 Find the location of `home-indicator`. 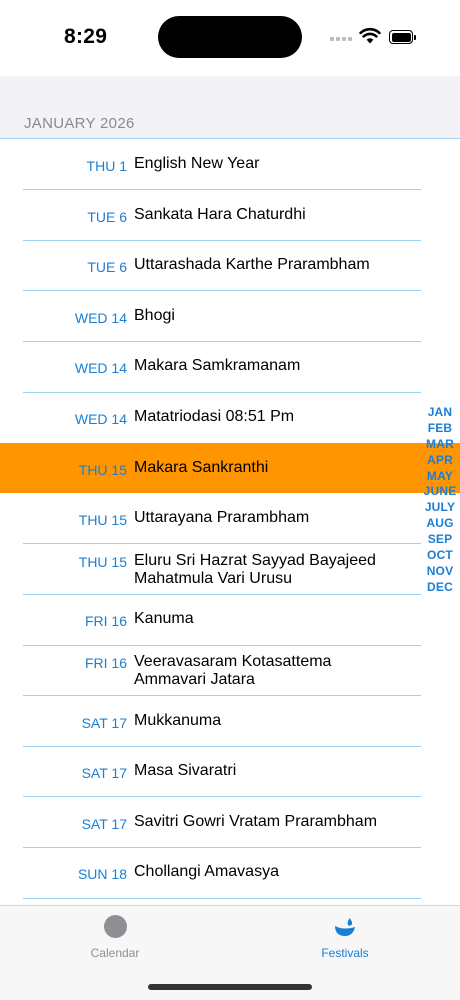

home-indicator is located at coordinates (230, 987).